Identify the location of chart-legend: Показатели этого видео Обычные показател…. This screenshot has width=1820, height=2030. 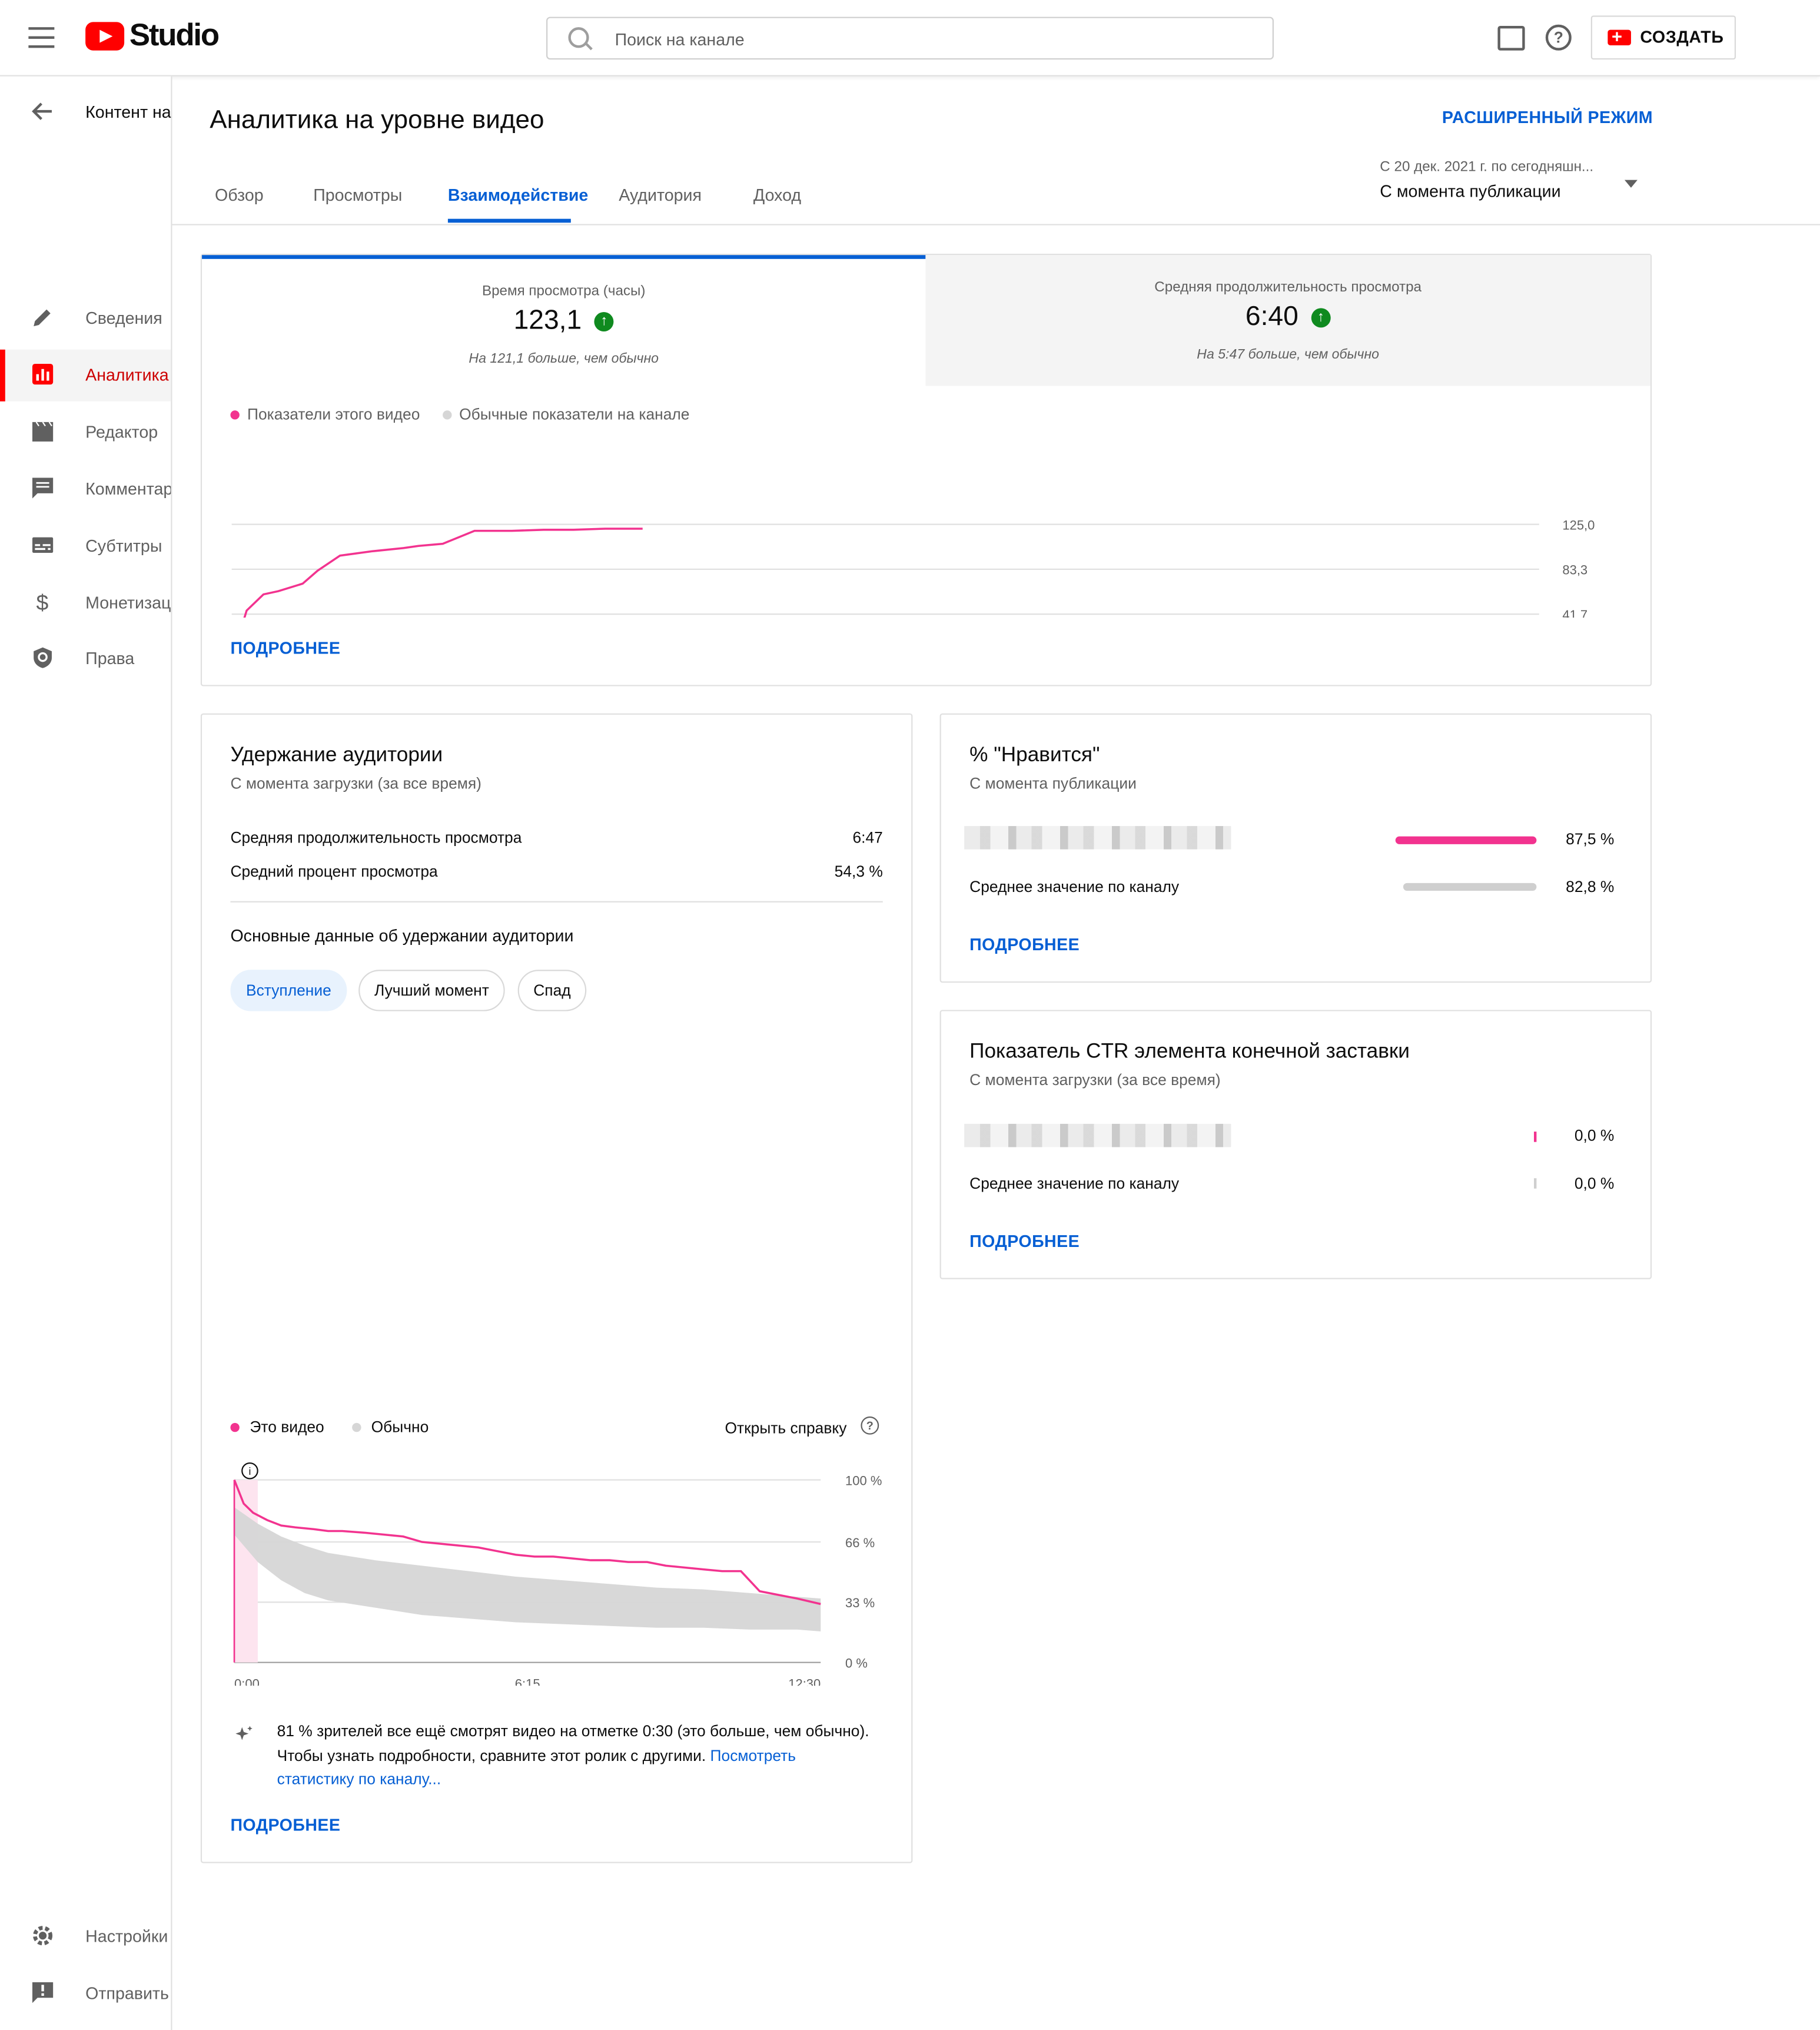
(459, 414).